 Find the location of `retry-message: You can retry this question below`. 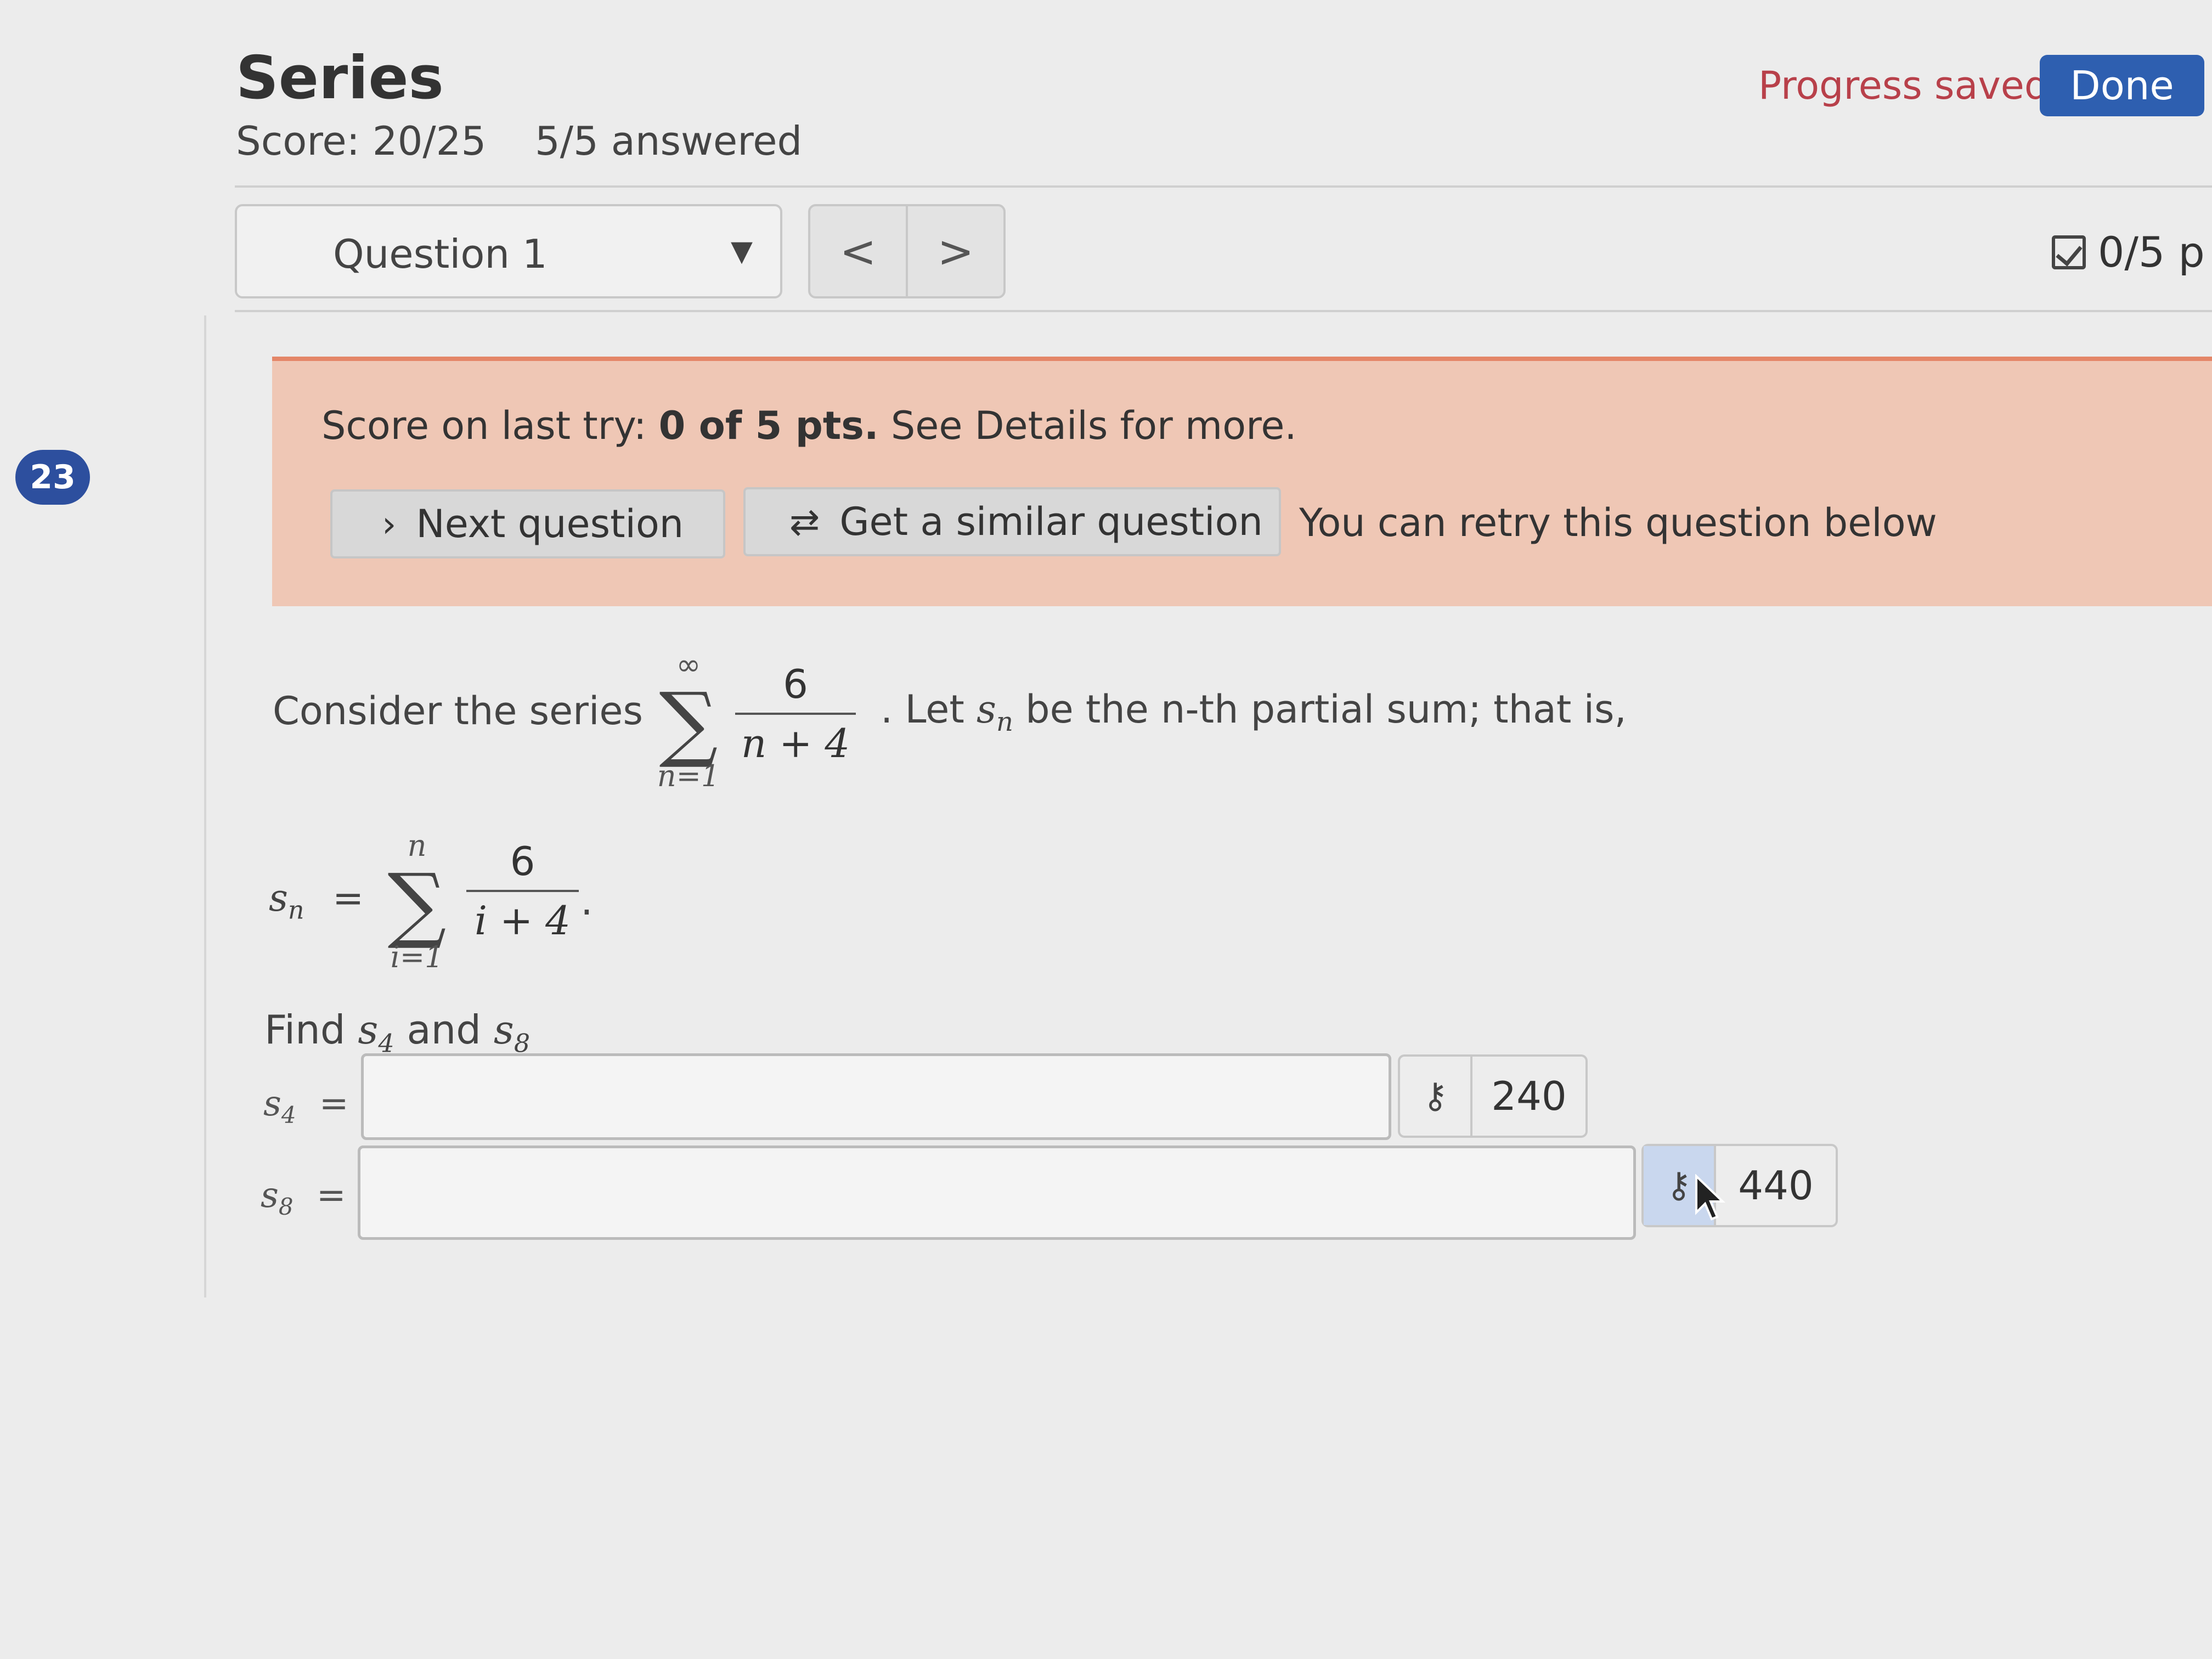

retry-message: You can retry this question below is located at coordinates (1618, 522).